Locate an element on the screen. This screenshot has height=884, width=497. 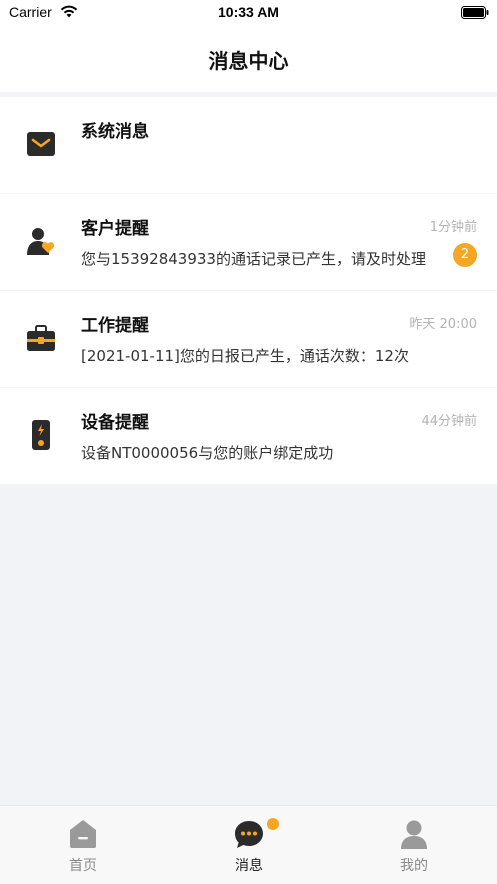
message-title: 工作提醒 is located at coordinates (115, 326).